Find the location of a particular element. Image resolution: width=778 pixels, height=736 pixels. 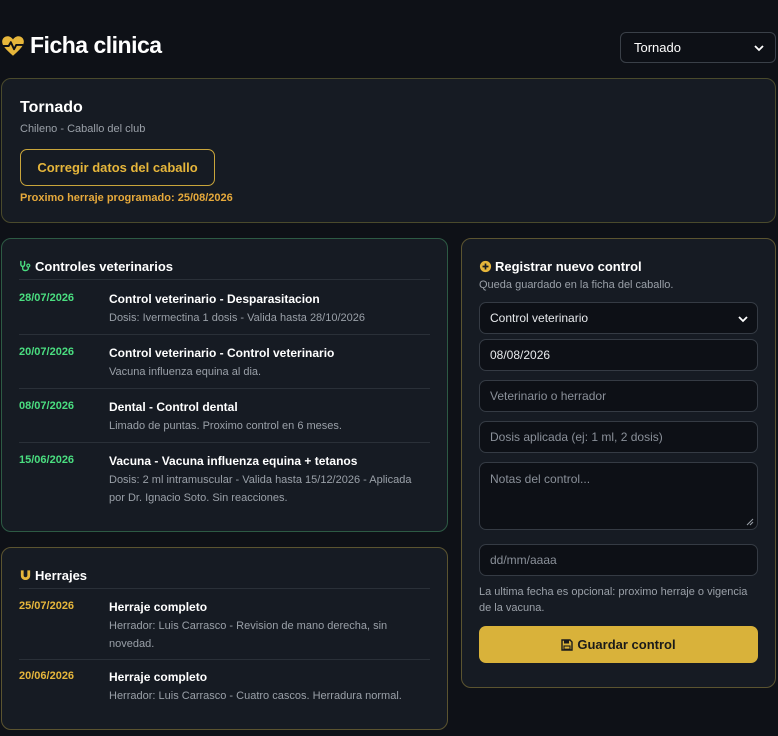

horse-subtitle: Chileno - Caballo del club is located at coordinates (83, 129).